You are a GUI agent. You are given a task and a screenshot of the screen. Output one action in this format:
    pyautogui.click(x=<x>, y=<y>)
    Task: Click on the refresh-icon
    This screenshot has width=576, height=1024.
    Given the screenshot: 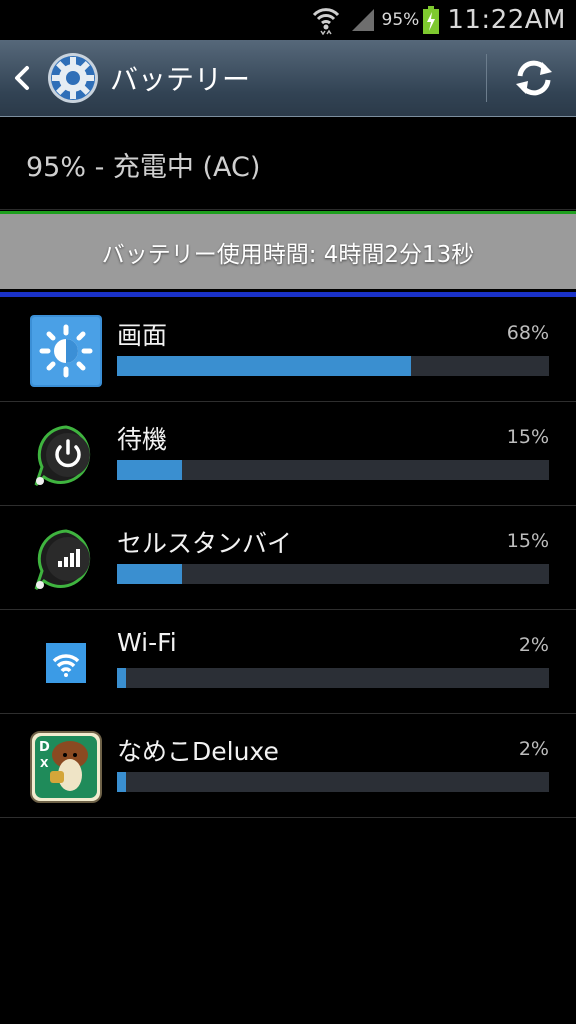 What is the action you would take?
    pyautogui.click(x=534, y=78)
    